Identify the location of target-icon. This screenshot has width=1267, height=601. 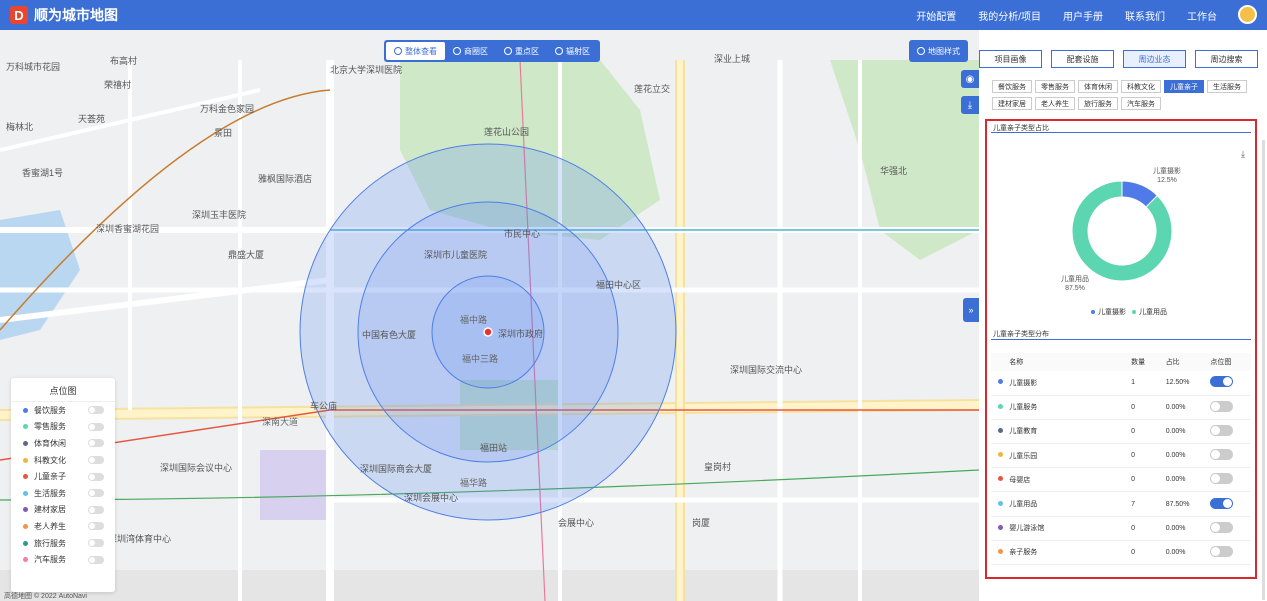
(508, 51).